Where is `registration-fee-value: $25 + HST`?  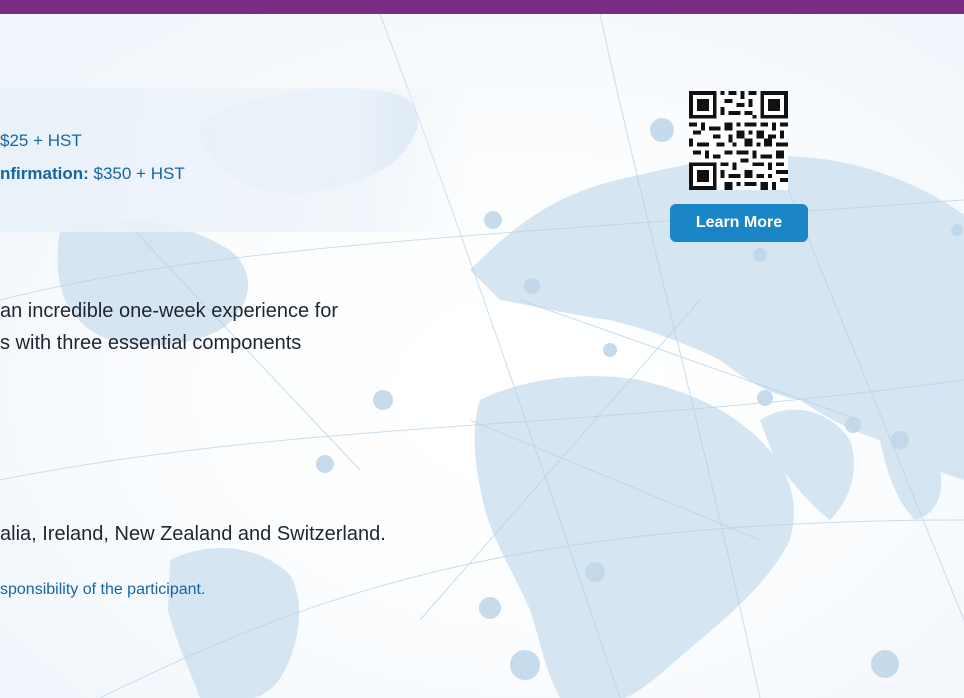
registration-fee-value: $25 + HST is located at coordinates (41, 140).